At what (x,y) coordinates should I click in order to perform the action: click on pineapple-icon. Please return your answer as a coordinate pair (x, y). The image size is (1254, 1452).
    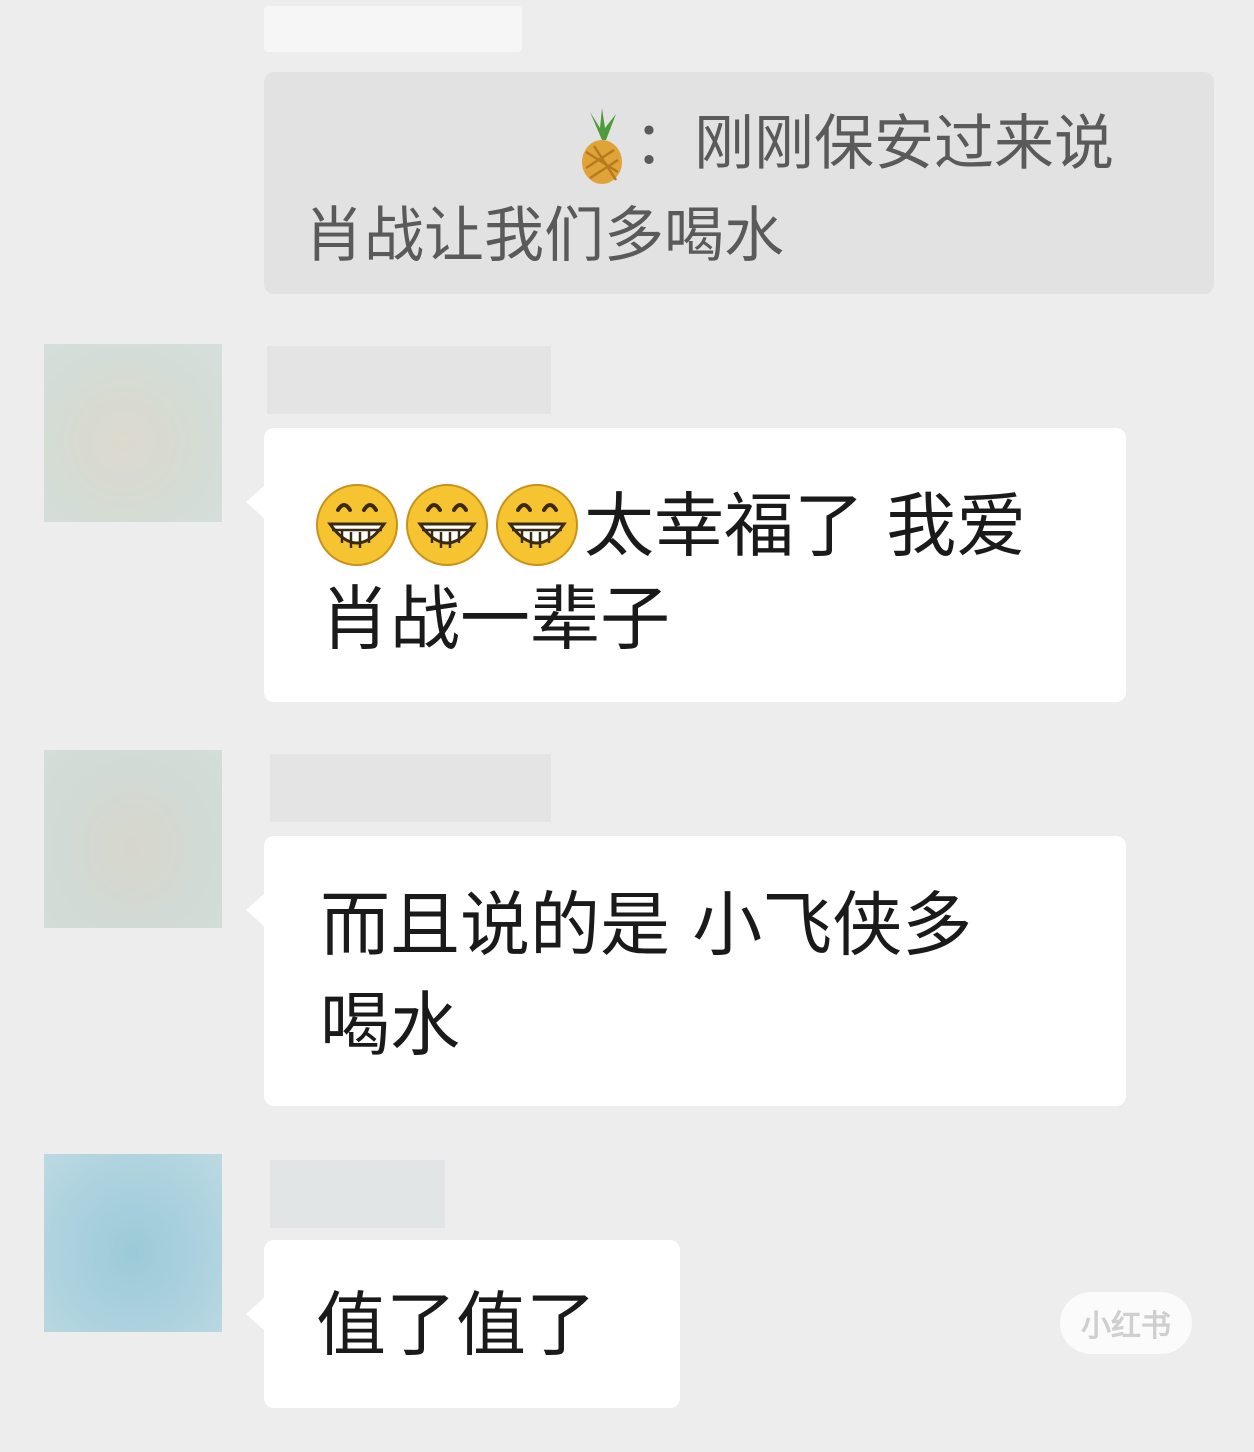
    Looking at the image, I should click on (602, 146).